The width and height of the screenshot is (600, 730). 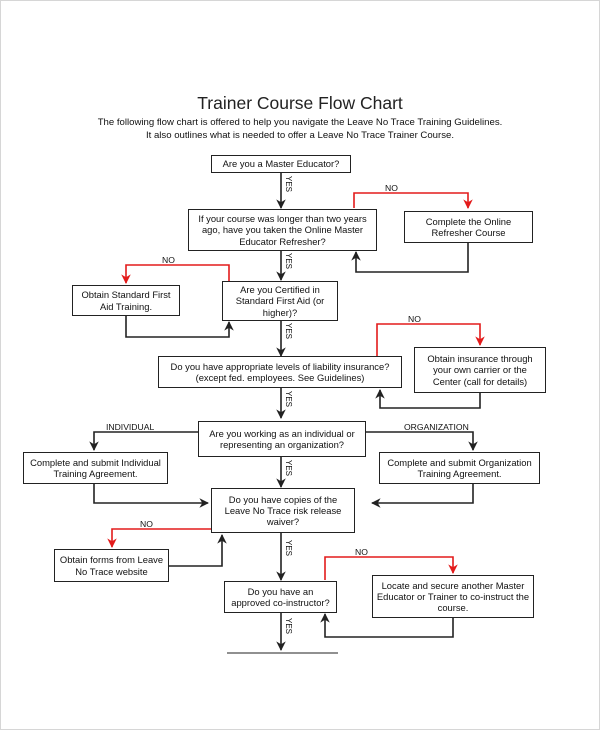 I want to click on edge-return-organization, so click(x=422, y=496).